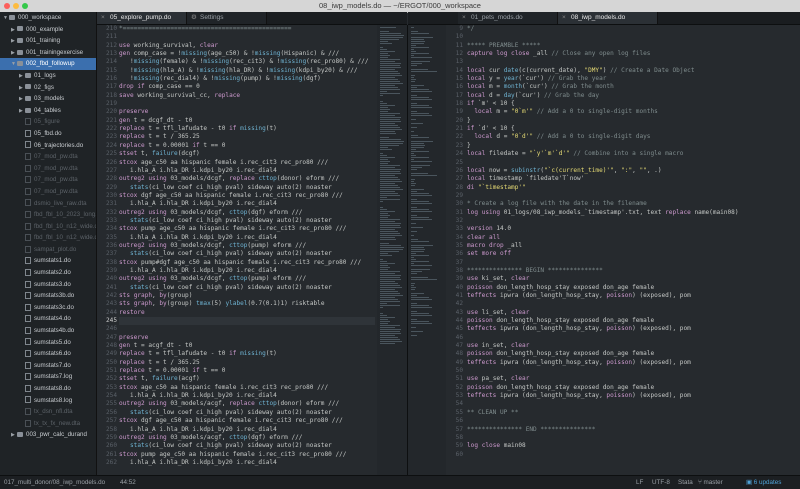 The width and height of the screenshot is (800, 489). I want to click on code-line: use pa_set, clear, so click(633, 379).